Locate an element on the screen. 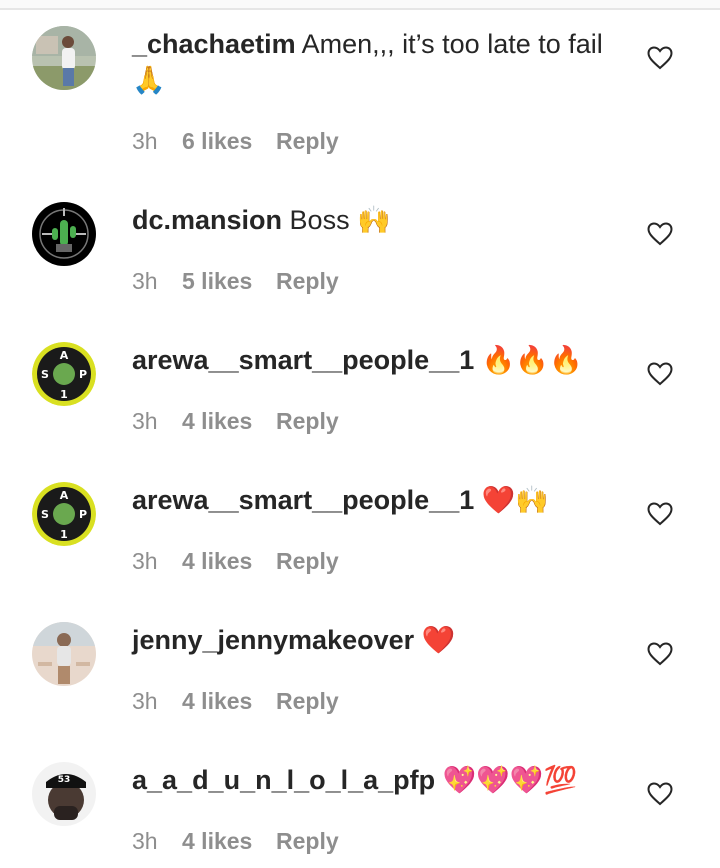 This screenshot has width=720, height=868. comment-text: jenny_jennymakeover ❤️ is located at coordinates (382, 640).